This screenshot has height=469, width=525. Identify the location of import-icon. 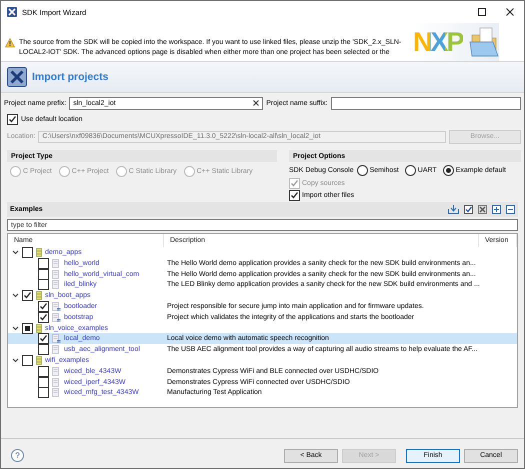
(453, 209).